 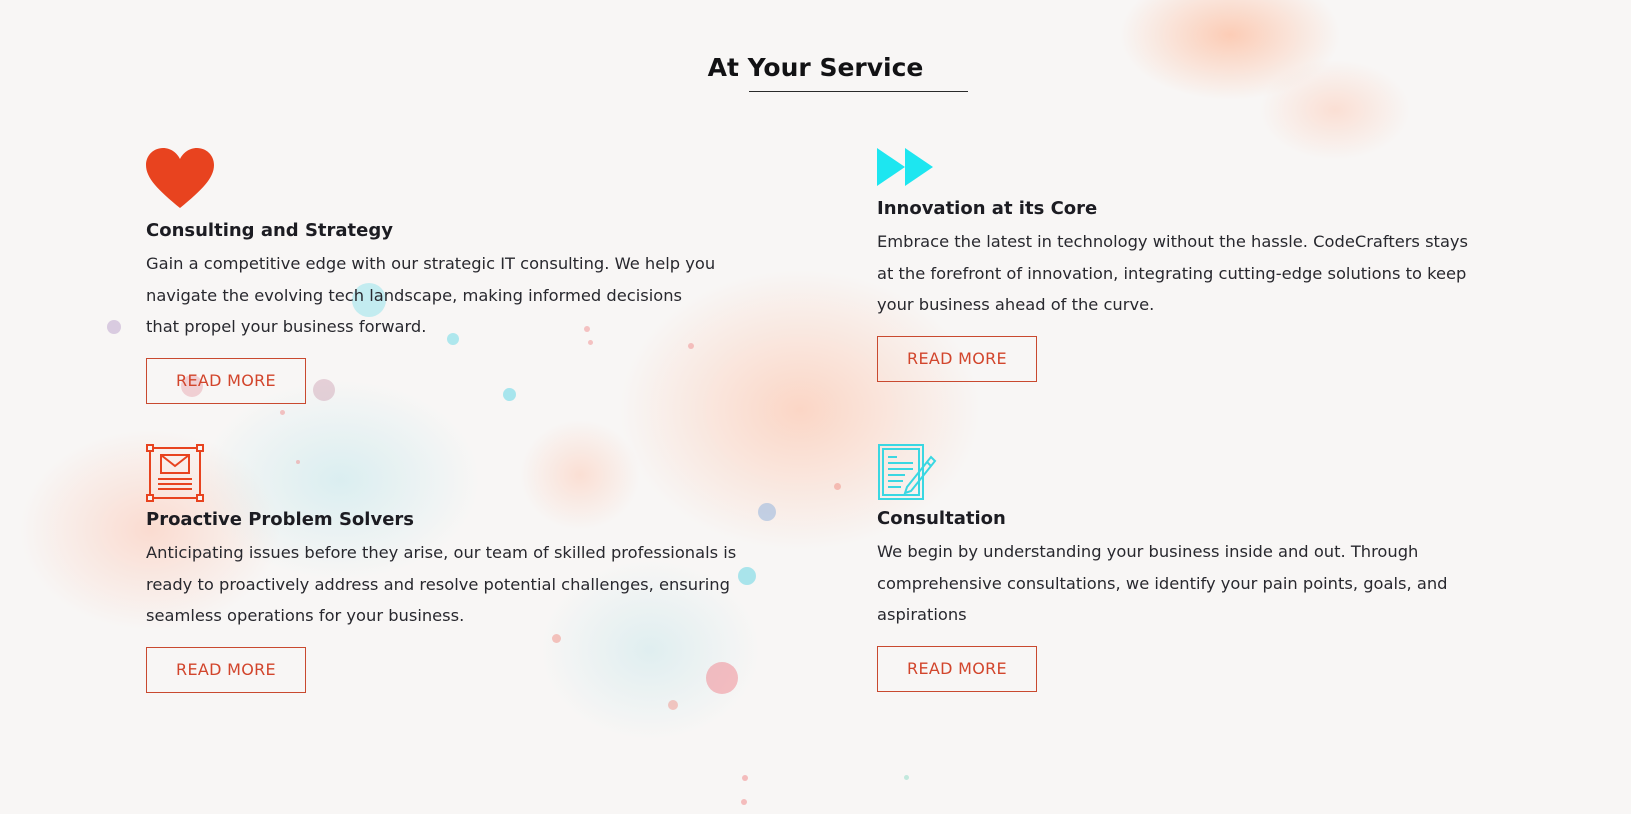 What do you see at coordinates (858, 91) in the screenshot?
I see `title-underline` at bounding box center [858, 91].